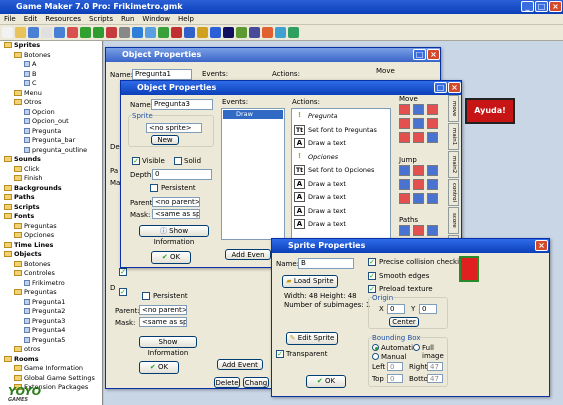 Image resolution: width=563 pixels, height=405 pixels. I want to click on tree-item: Backgrounds, so click(51, 189).